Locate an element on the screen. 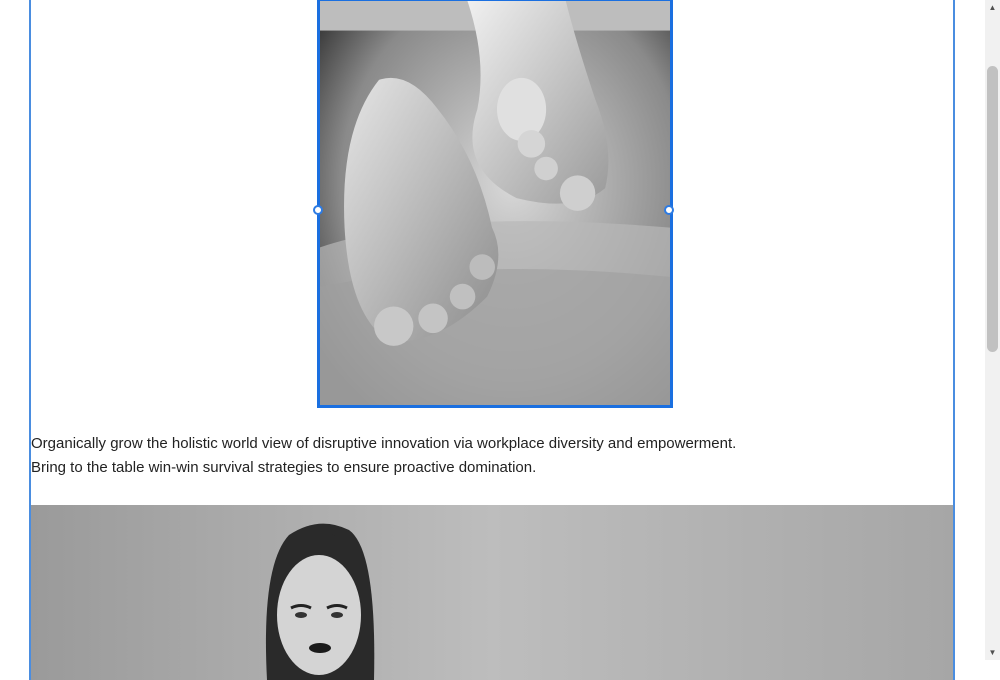  scroll-up-icon: ▲ is located at coordinates (992, 7).